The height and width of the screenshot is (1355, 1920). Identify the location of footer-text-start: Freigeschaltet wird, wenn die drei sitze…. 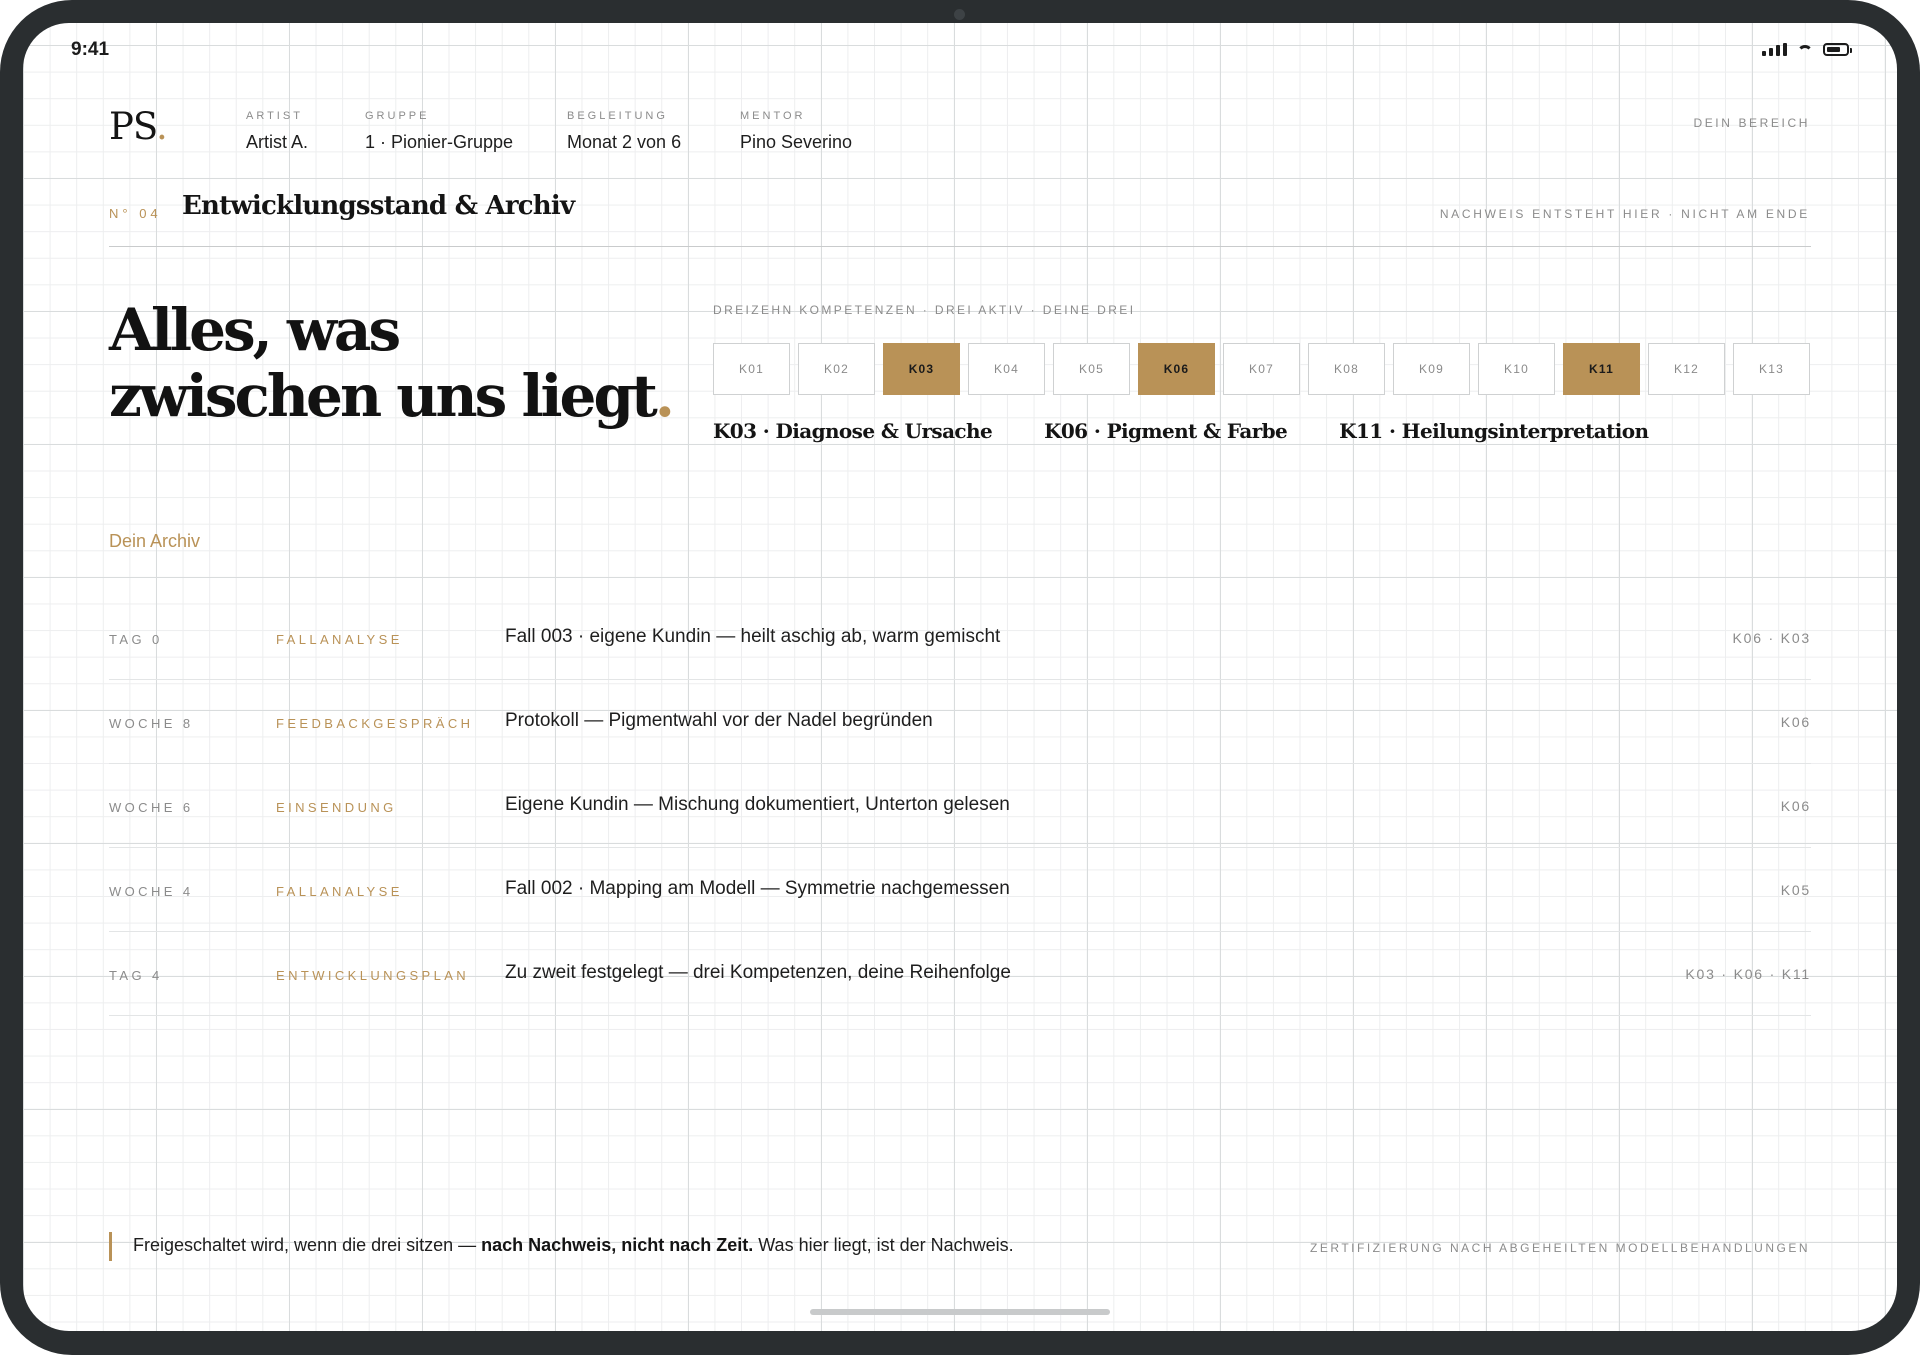
(307, 1245).